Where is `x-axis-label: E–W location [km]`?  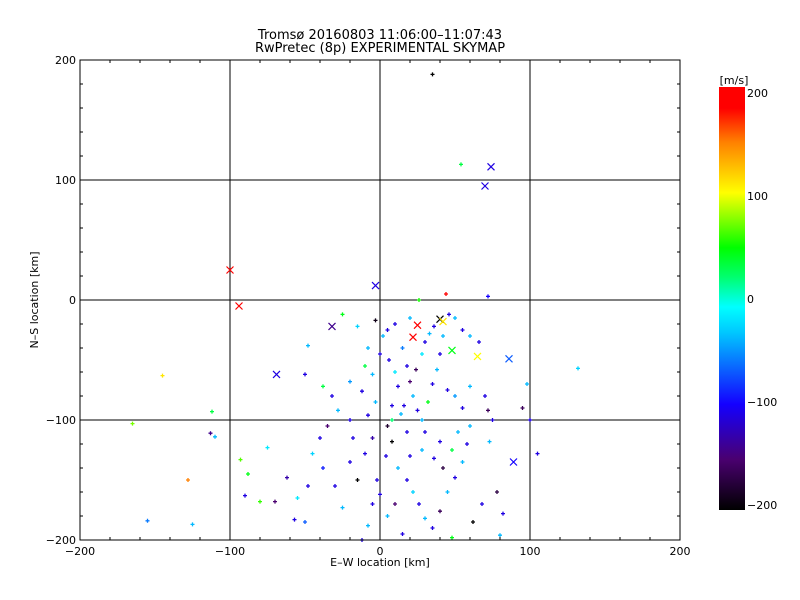
x-axis-label: E–W location [km] is located at coordinates (380, 562).